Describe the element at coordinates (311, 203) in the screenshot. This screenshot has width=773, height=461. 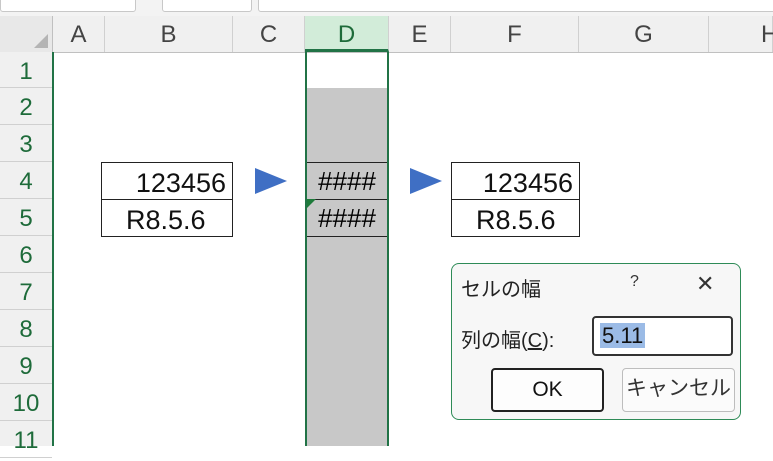
I see `error-indicator-icon` at that location.